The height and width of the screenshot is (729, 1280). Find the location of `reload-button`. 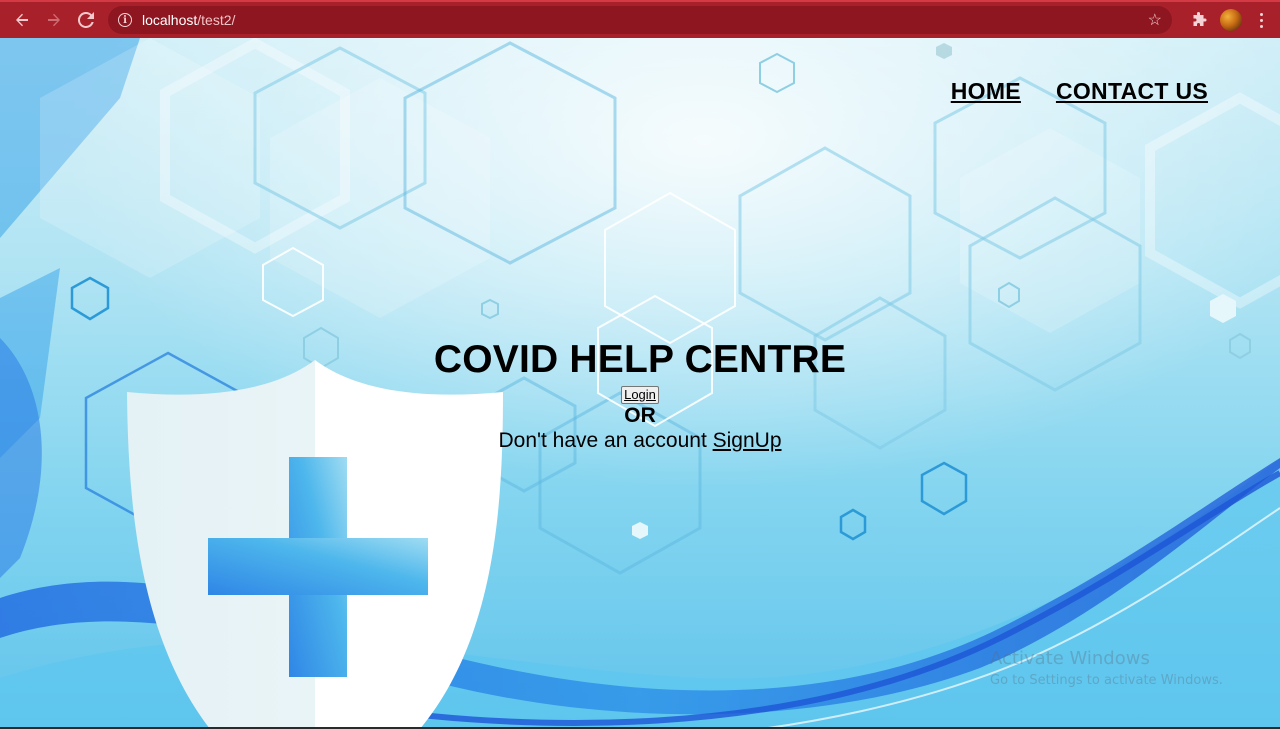

reload-button is located at coordinates (86, 20).